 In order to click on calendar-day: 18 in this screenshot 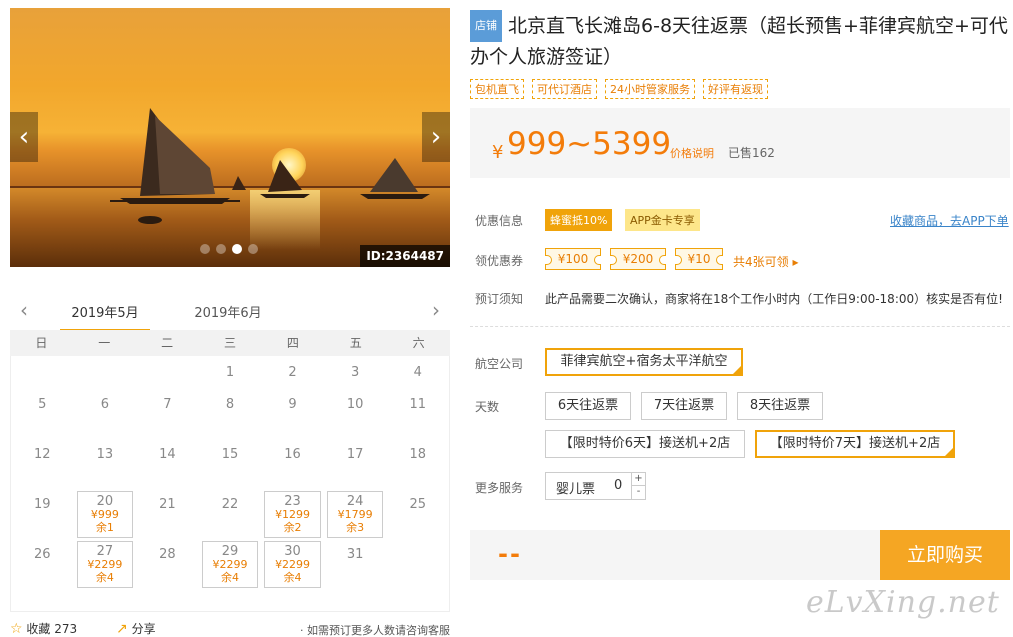, I will do `click(417, 454)`.